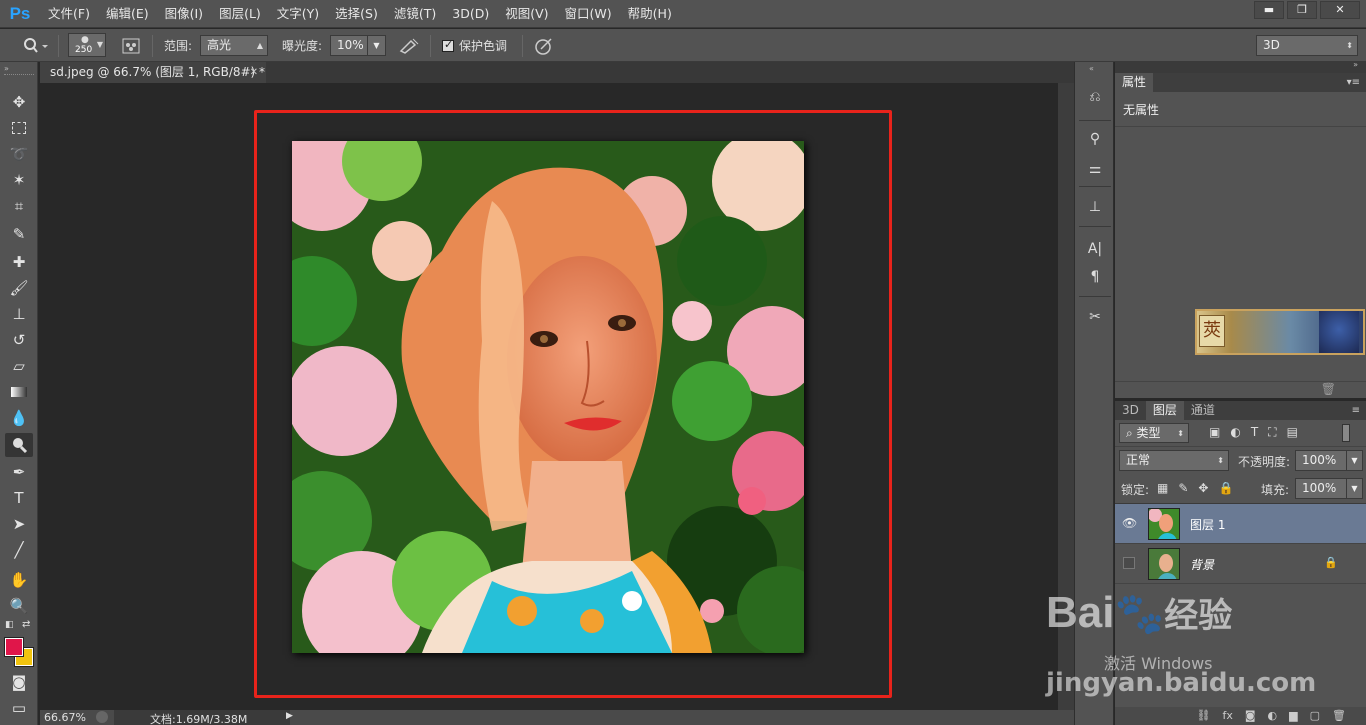  Describe the element at coordinates (358, 45) in the screenshot. I see `exposure-input: 10% ▼` at that location.